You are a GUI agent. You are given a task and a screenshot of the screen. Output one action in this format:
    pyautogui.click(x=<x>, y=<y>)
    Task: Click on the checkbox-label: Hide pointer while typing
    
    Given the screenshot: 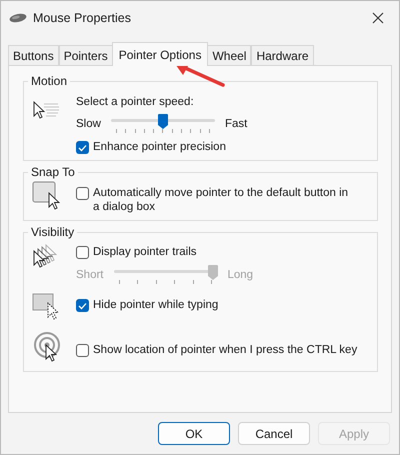 What is the action you would take?
    pyautogui.click(x=155, y=305)
    